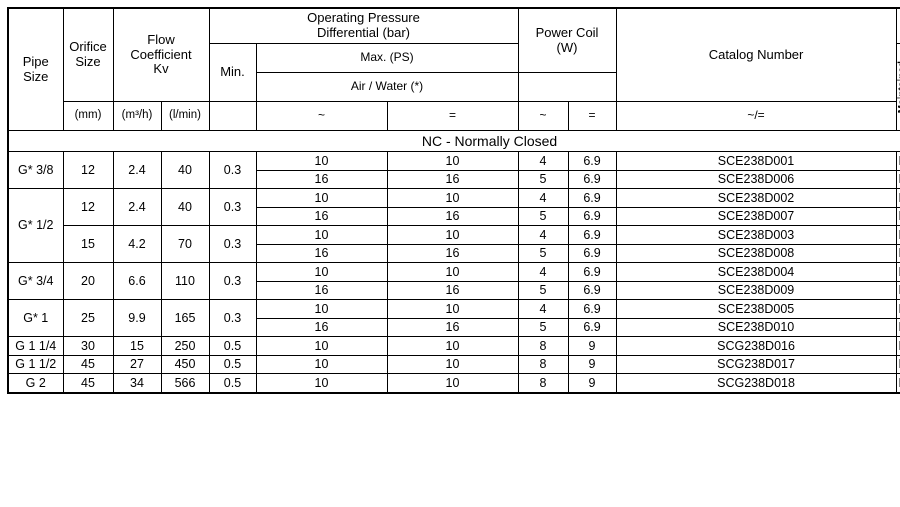 The width and height of the screenshot is (900, 507). Describe the element at coordinates (363, 18) in the screenshot. I see `header-operating-pressure-line1: Operating Pressure` at that location.